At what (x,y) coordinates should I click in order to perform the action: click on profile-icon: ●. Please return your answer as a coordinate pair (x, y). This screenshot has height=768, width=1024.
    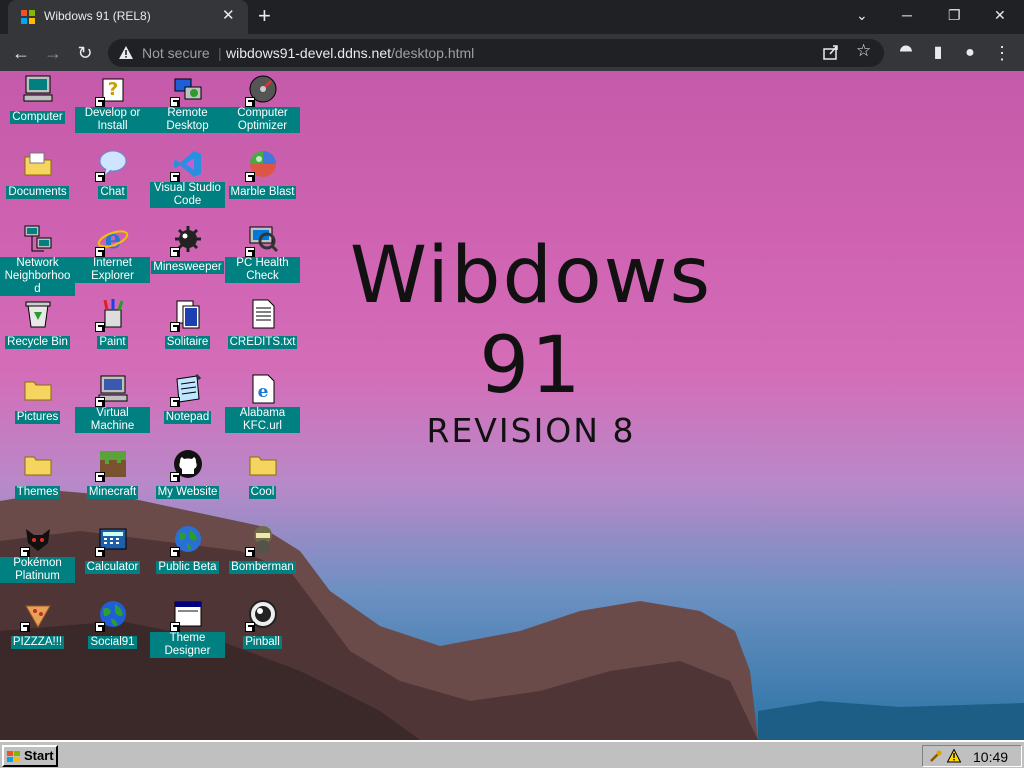
    Looking at the image, I should click on (970, 53).